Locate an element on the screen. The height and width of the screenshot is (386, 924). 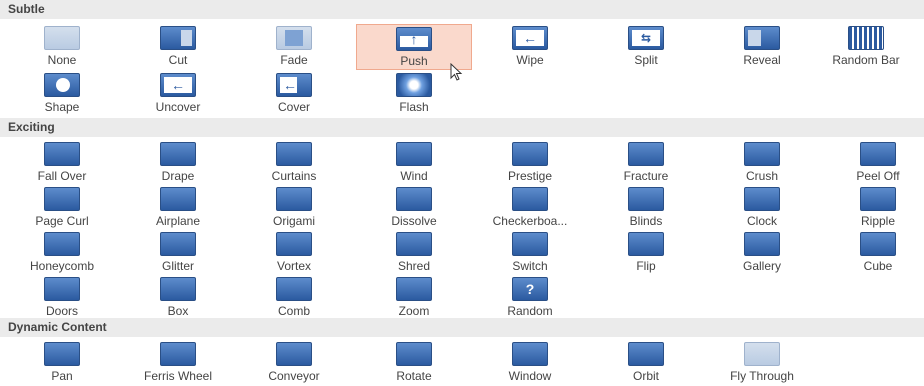
transition-peel-off: Peel Off is located at coordinates (872, 163).